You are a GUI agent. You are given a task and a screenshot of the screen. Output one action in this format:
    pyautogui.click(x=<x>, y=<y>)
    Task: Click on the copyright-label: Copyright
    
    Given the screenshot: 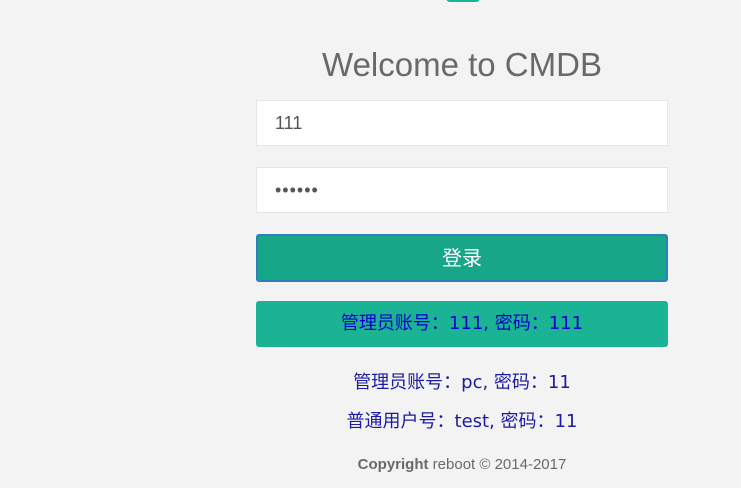 What is the action you would take?
    pyautogui.click(x=393, y=464)
    